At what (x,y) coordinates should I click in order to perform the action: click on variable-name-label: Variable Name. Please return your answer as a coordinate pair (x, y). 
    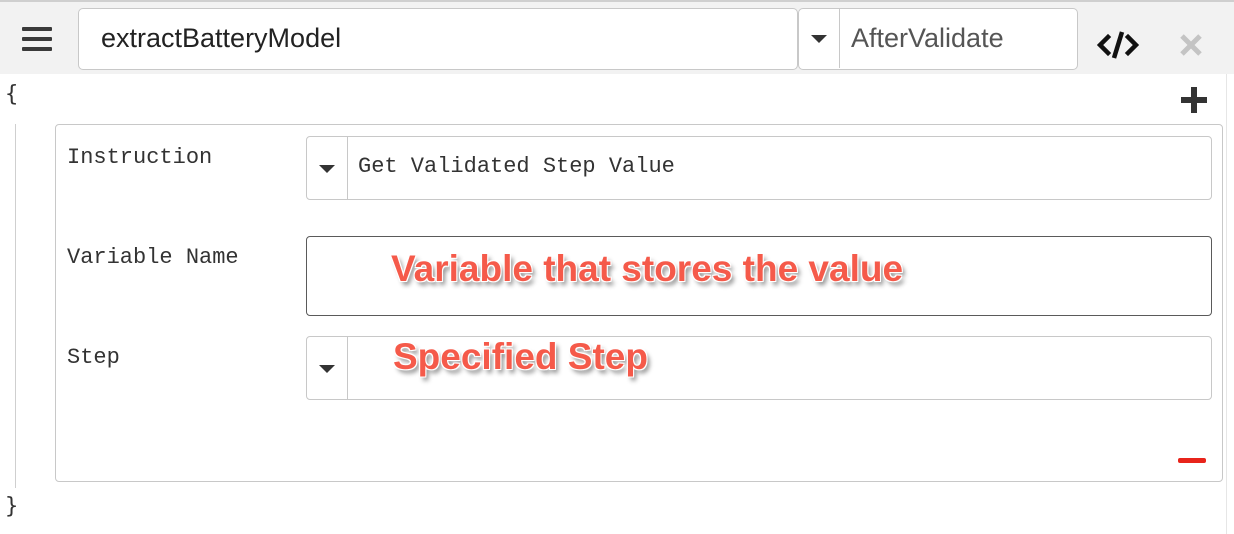
    Looking at the image, I should click on (153, 257).